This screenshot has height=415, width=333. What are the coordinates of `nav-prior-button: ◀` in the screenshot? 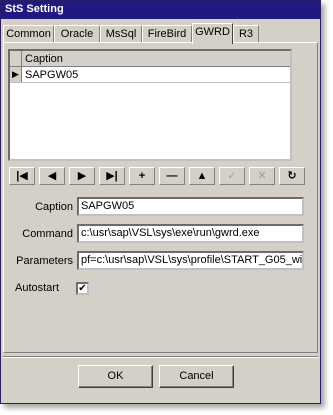 It's located at (52, 176).